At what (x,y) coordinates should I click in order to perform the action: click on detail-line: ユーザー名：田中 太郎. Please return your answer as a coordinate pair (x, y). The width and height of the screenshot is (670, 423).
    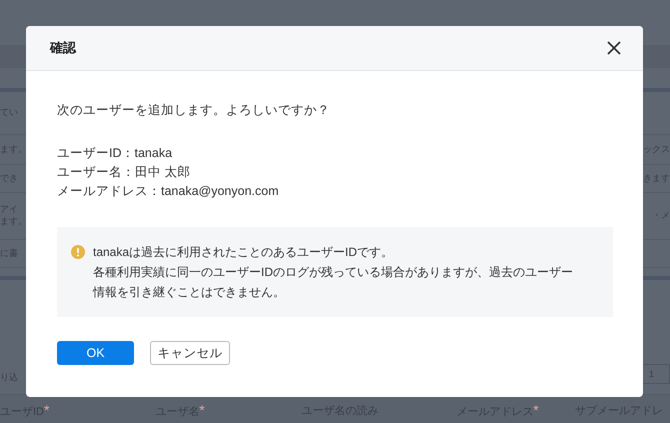
    Looking at the image, I should click on (124, 172).